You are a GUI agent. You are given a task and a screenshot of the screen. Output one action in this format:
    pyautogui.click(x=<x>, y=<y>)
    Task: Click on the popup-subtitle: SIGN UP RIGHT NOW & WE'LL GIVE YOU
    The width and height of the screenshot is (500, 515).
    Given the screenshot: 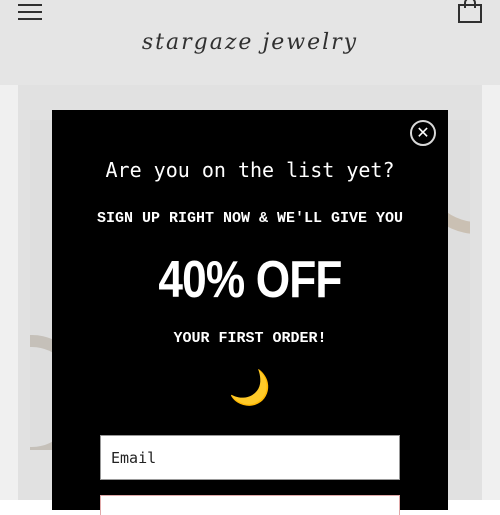 What is the action you would take?
    pyautogui.click(x=250, y=218)
    